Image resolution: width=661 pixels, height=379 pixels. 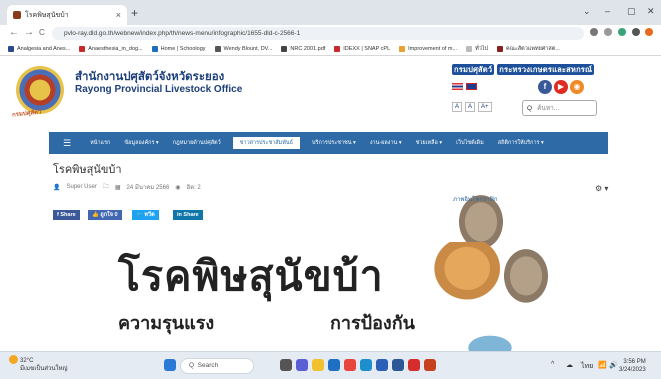 I want to click on profile-avatar, so click(x=649, y=32).